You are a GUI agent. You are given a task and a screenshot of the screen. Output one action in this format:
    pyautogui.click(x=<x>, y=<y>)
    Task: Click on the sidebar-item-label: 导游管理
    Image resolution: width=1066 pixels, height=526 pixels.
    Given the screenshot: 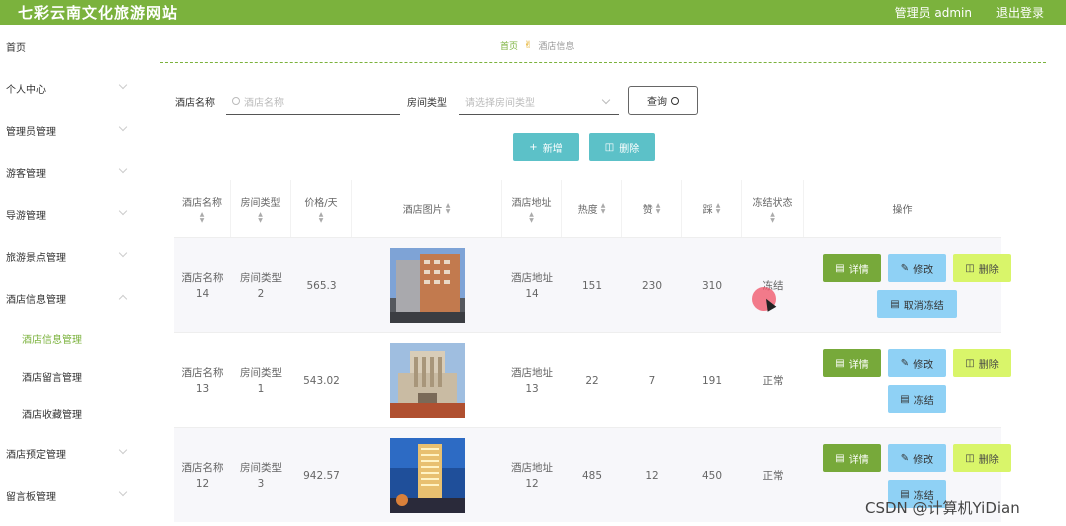 What is the action you would take?
    pyautogui.click(x=26, y=216)
    